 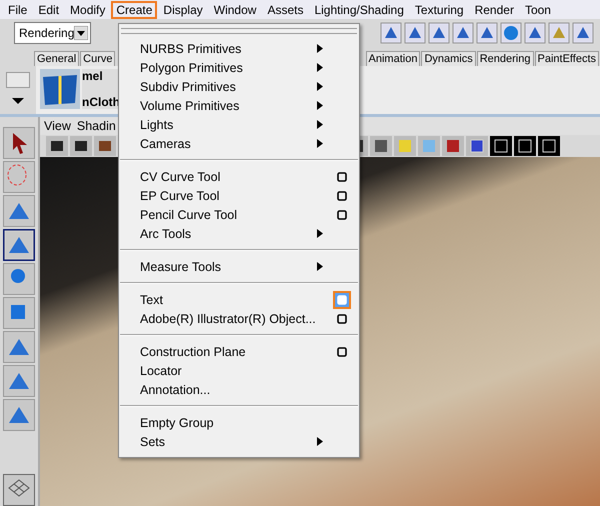 I want to click on shelf-menu-button, so click(x=18, y=80).